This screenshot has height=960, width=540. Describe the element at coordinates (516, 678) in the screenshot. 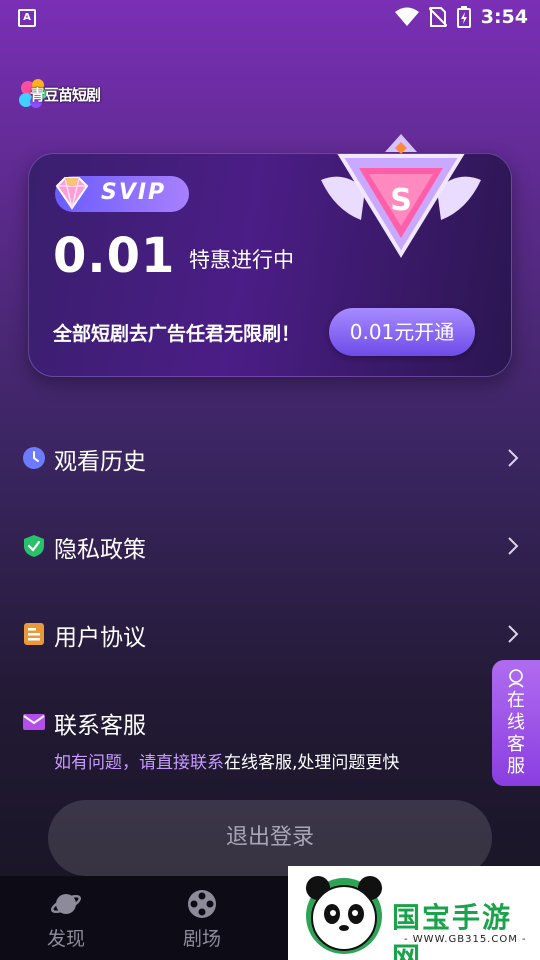

I see `support-agent-icon` at that location.